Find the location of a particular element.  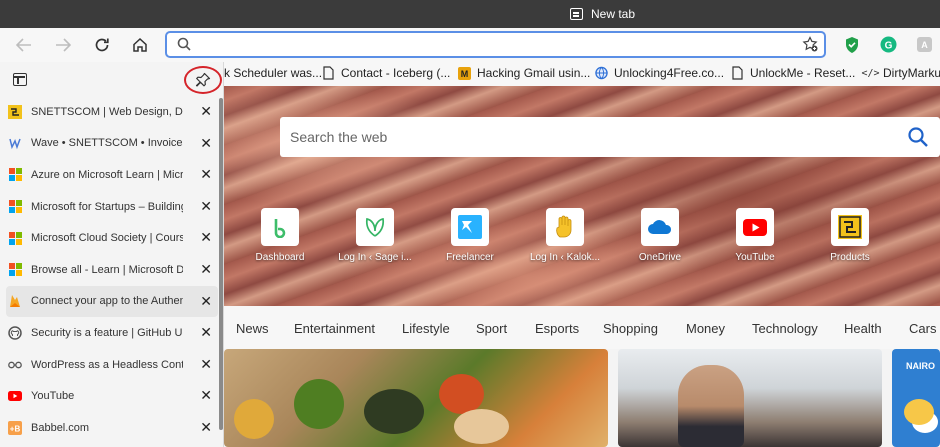

category-tab: Entertainment is located at coordinates (334, 328).